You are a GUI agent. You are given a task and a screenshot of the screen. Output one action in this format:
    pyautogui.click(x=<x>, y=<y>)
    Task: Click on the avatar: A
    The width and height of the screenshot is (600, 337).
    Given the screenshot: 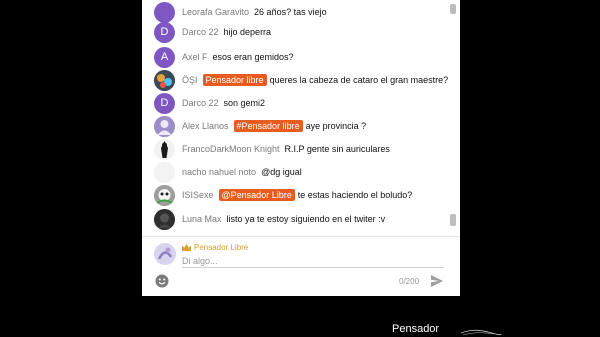 What is the action you would take?
    pyautogui.click(x=164, y=57)
    